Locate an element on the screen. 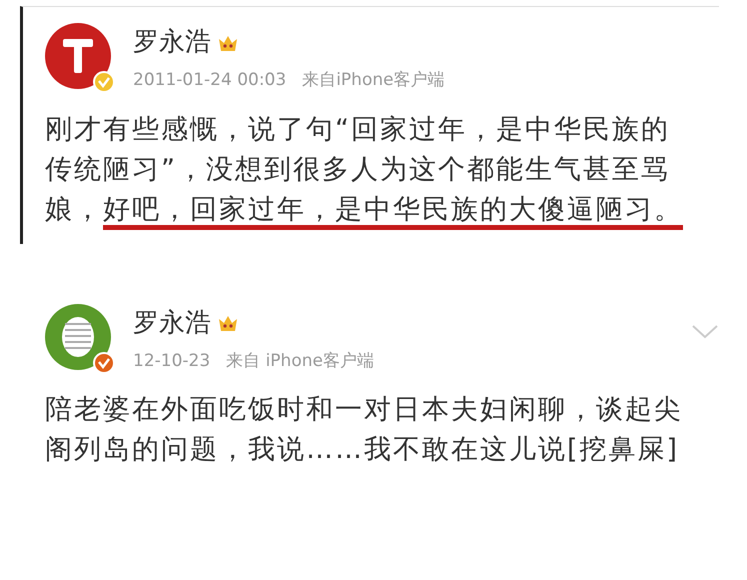  post-time: 12-10-23 is located at coordinates (171, 361).